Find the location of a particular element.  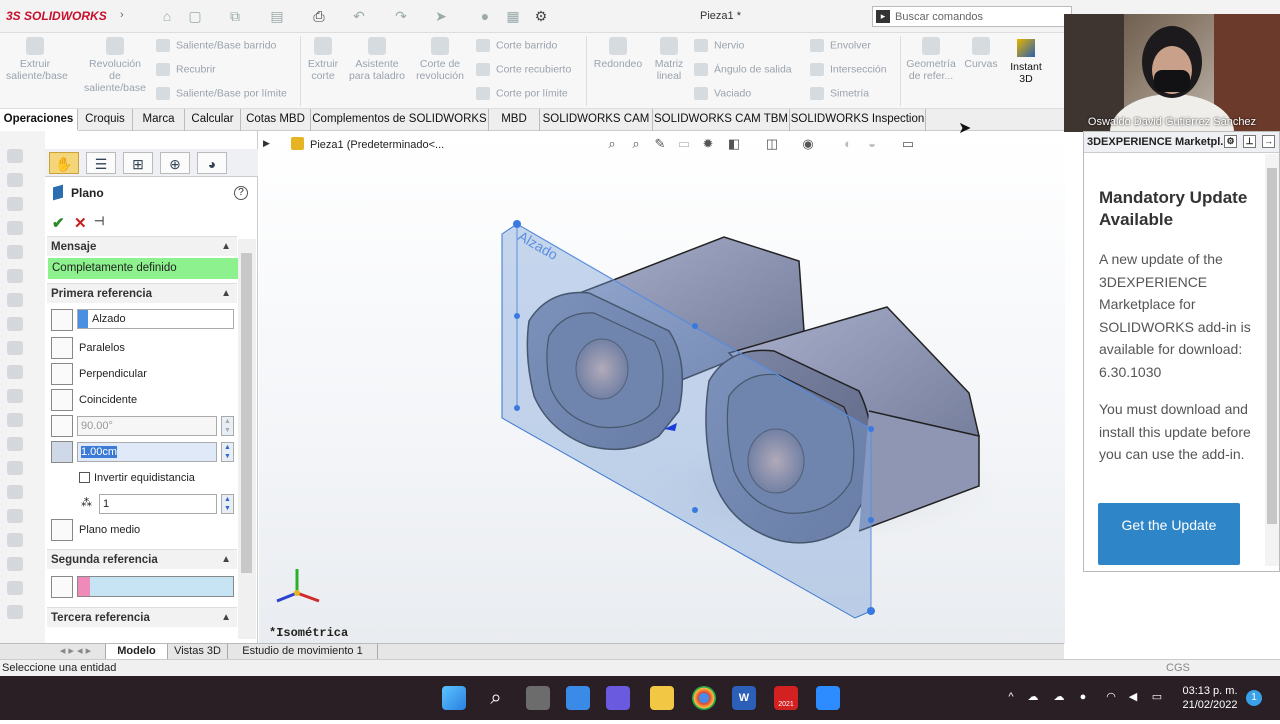

tab-nav-arrows: ◂ ▸ ◂ ▸ is located at coordinates (76, 652).